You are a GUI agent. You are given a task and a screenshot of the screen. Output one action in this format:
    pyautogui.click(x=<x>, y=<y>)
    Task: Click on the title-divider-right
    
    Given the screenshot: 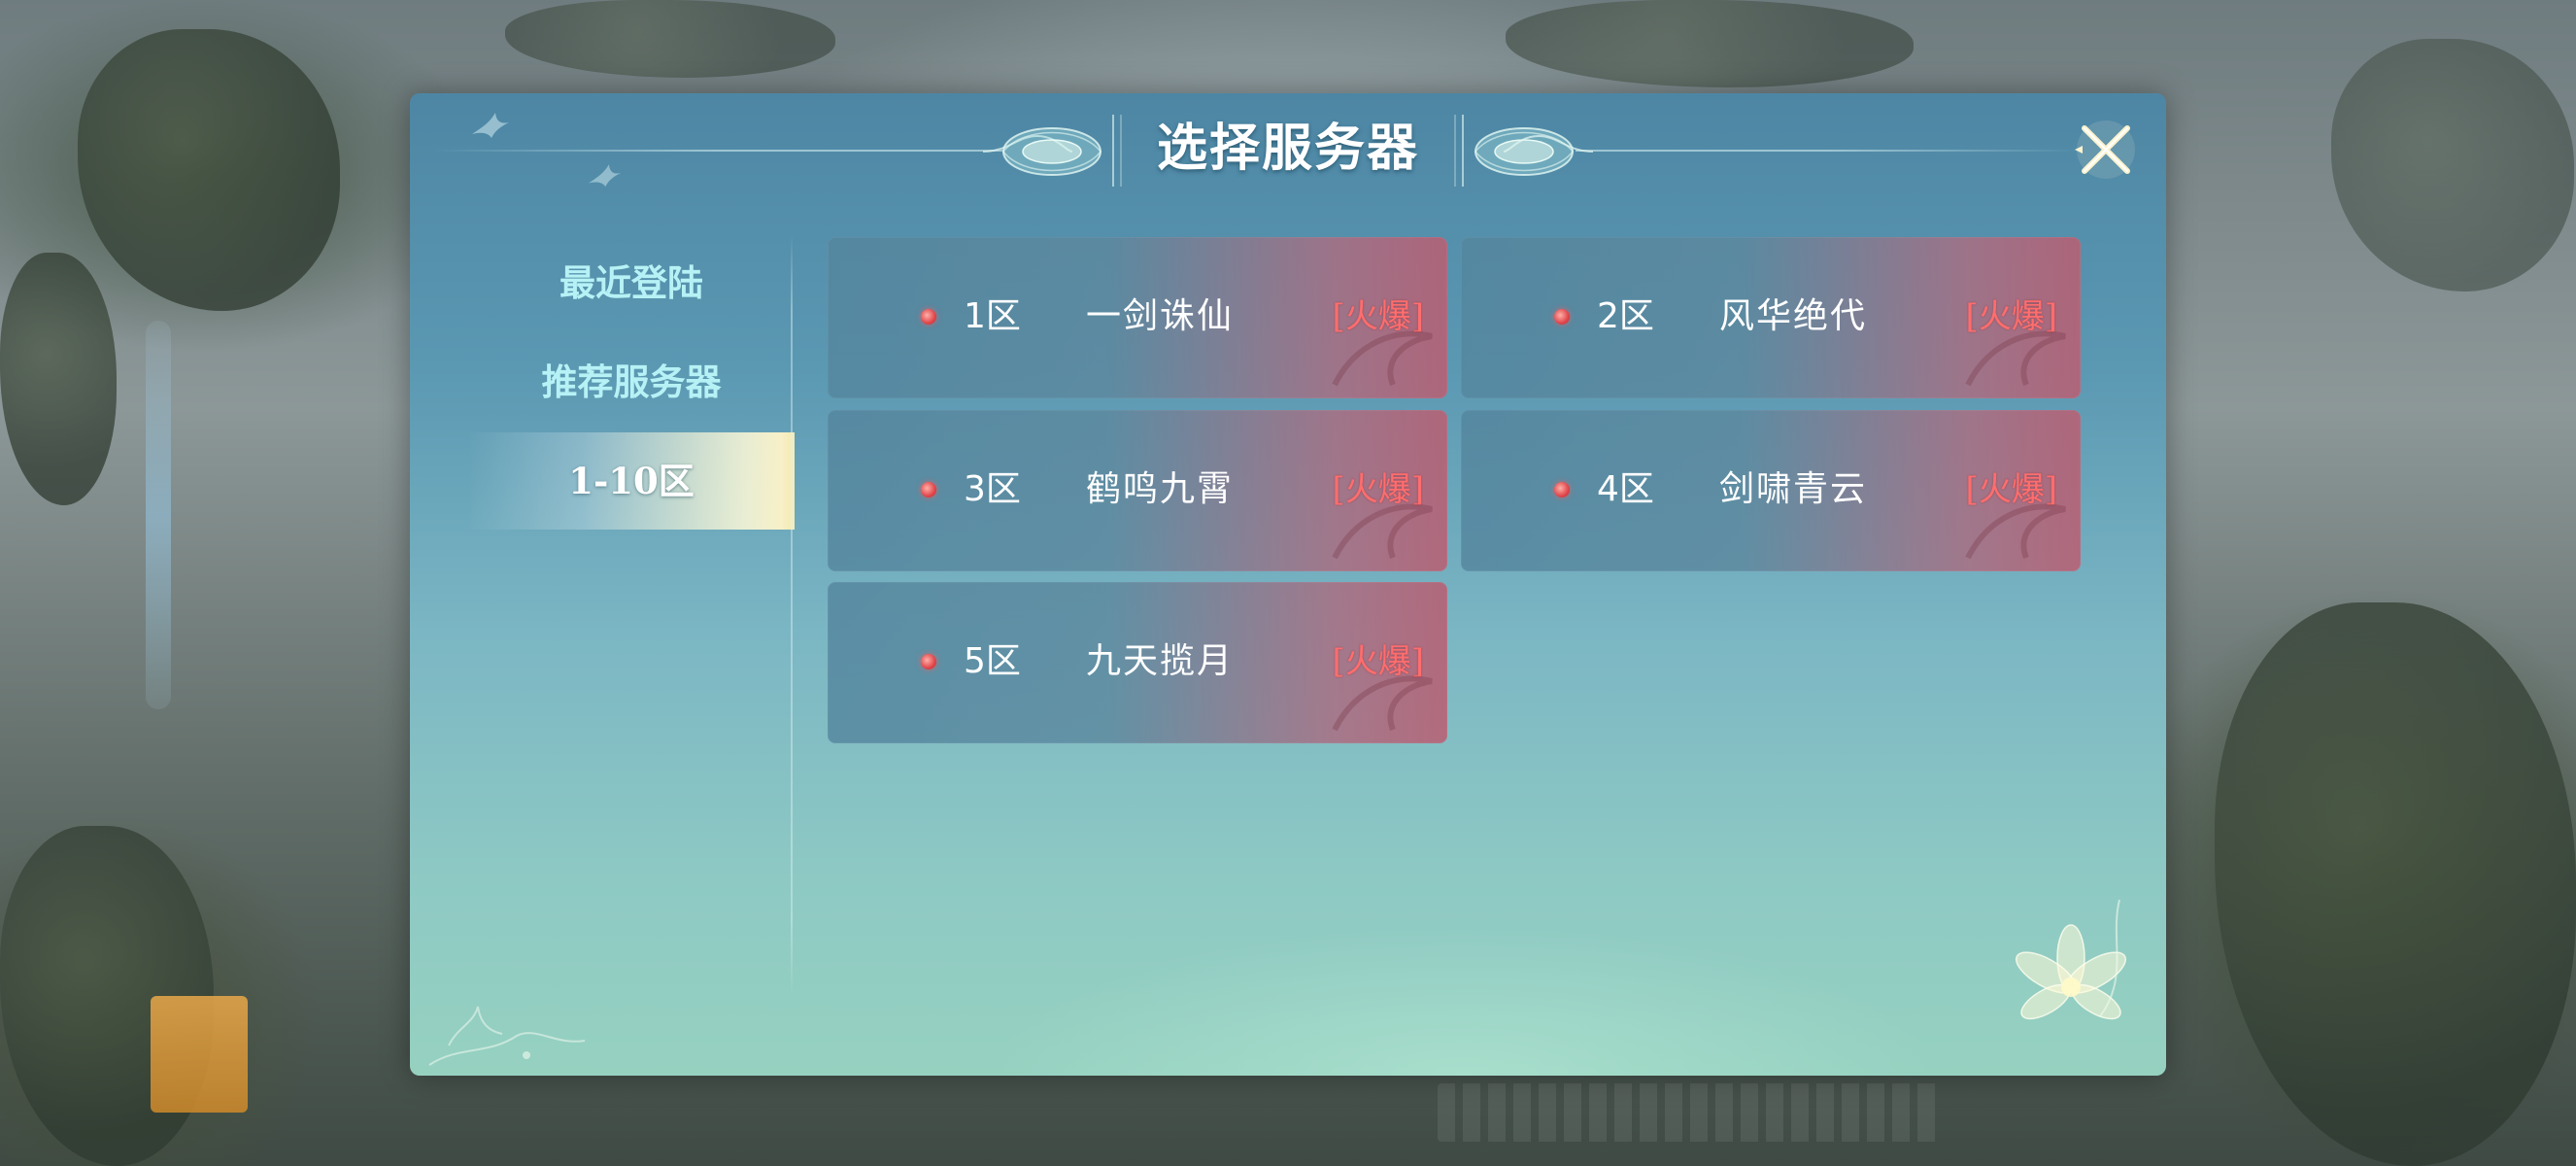 What is the action you would take?
    pyautogui.click(x=1828, y=151)
    